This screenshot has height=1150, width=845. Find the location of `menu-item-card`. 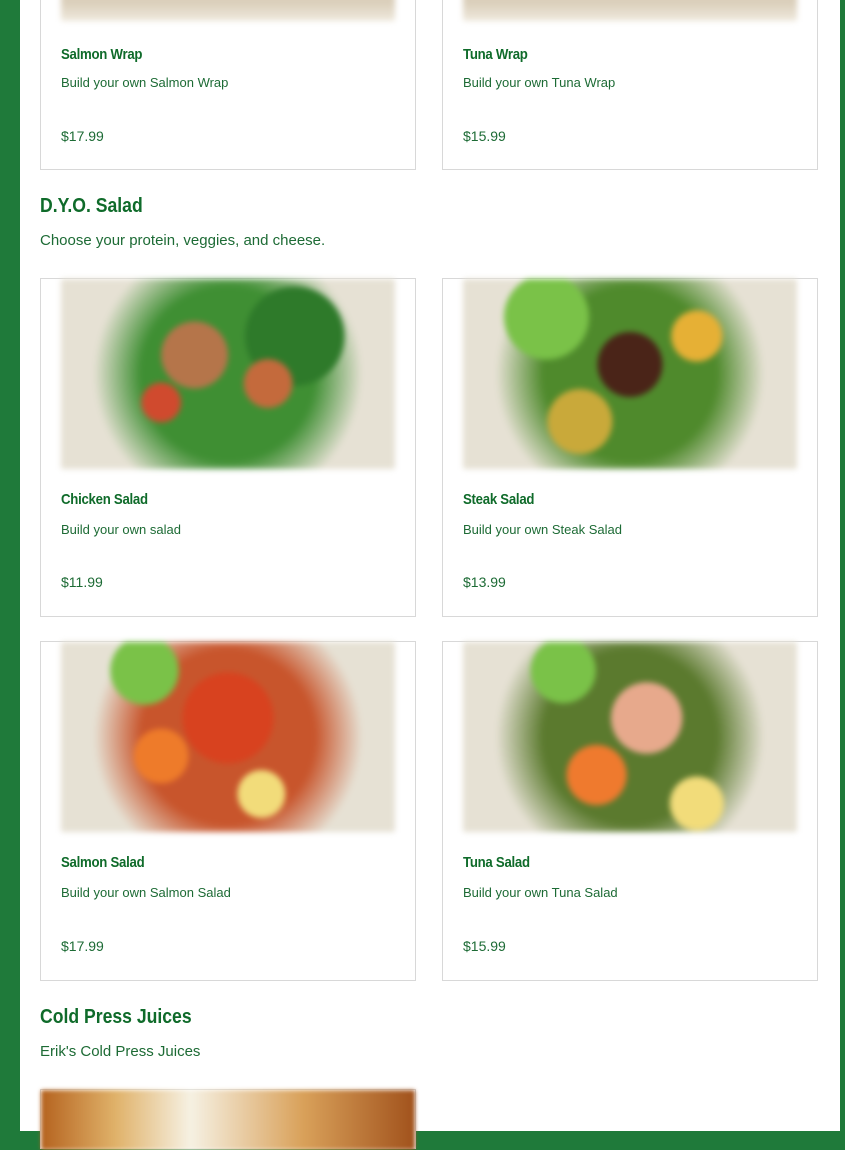

menu-item-card is located at coordinates (228, 1119).